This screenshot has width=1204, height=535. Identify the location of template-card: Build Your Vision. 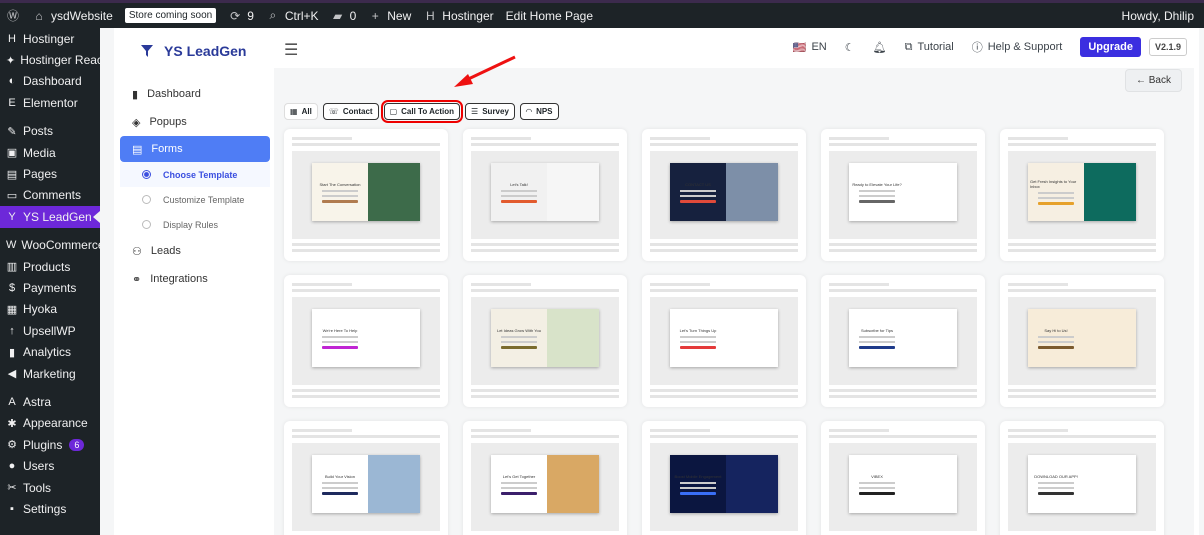
(366, 478).